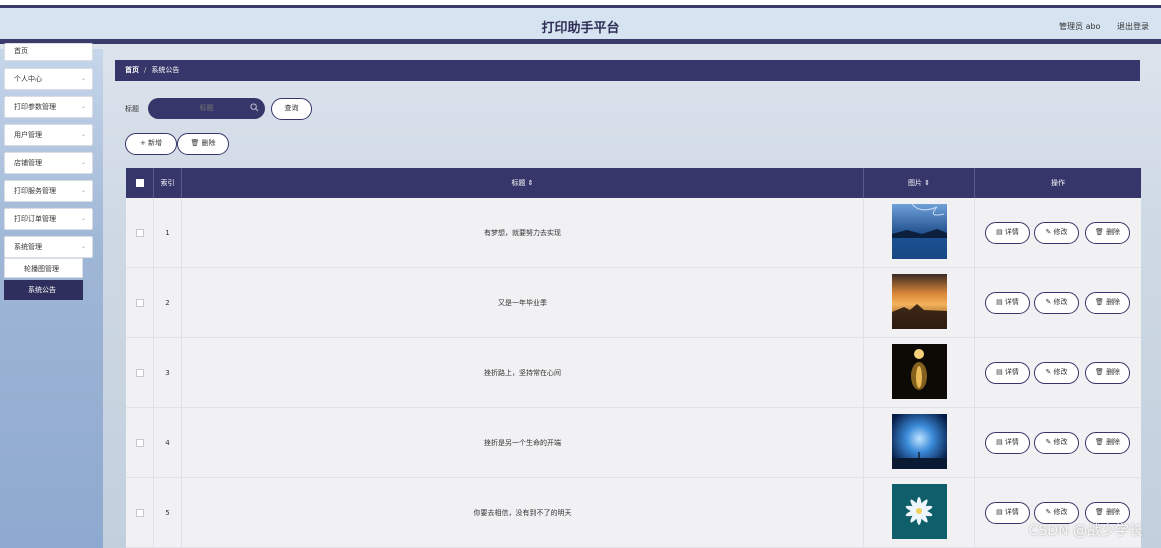 This screenshot has height=548, width=1161. Describe the element at coordinates (48, 107) in the screenshot. I see `sidebar-item-print-params: 打印参数管理 ⌄` at that location.